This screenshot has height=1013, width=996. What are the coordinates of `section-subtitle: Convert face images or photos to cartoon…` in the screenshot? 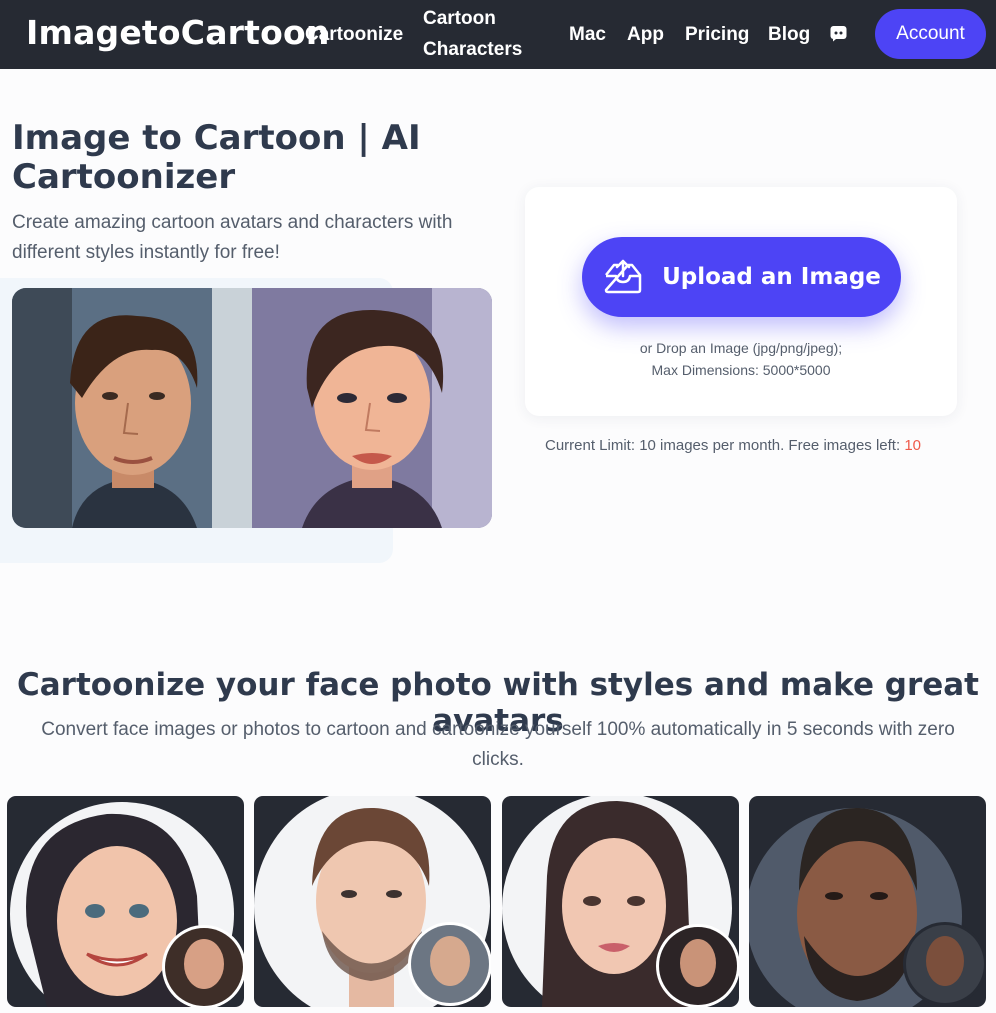 It's located at (498, 744).